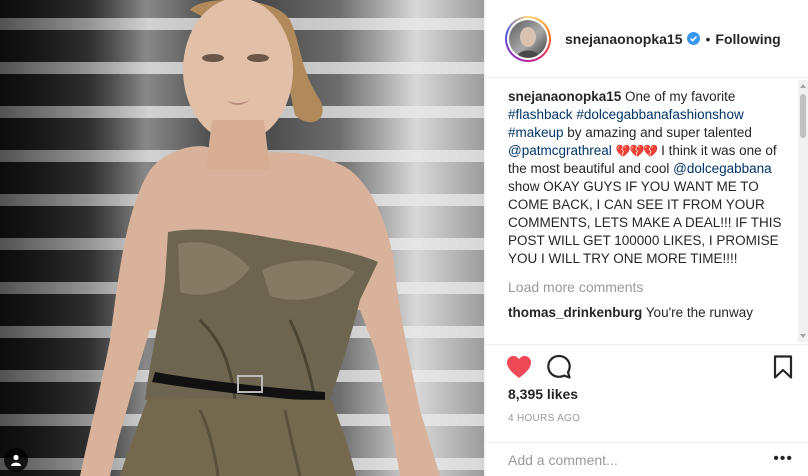 This screenshot has width=808, height=476. What do you see at coordinates (544, 418) in the screenshot?
I see `post-timestamp: 4 HOURS AGO` at bounding box center [544, 418].